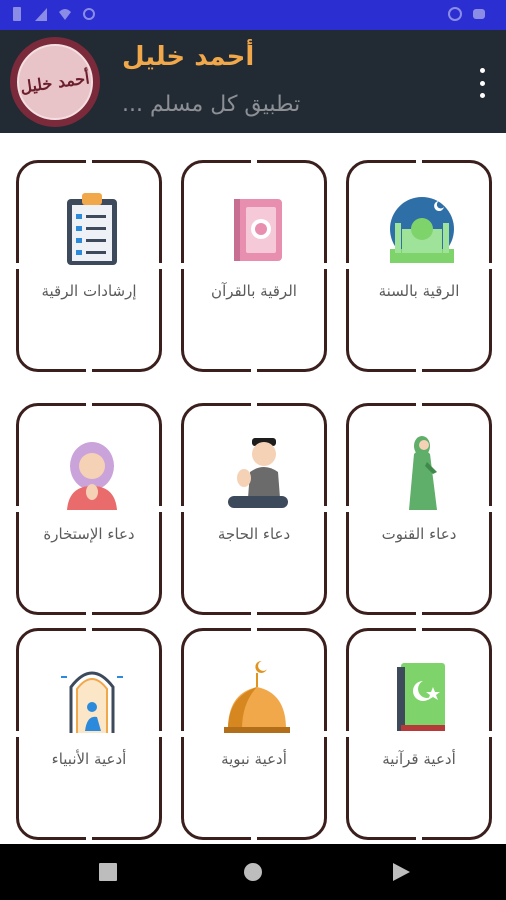  I want to click on mosque-dome-icon, so click(257, 696).